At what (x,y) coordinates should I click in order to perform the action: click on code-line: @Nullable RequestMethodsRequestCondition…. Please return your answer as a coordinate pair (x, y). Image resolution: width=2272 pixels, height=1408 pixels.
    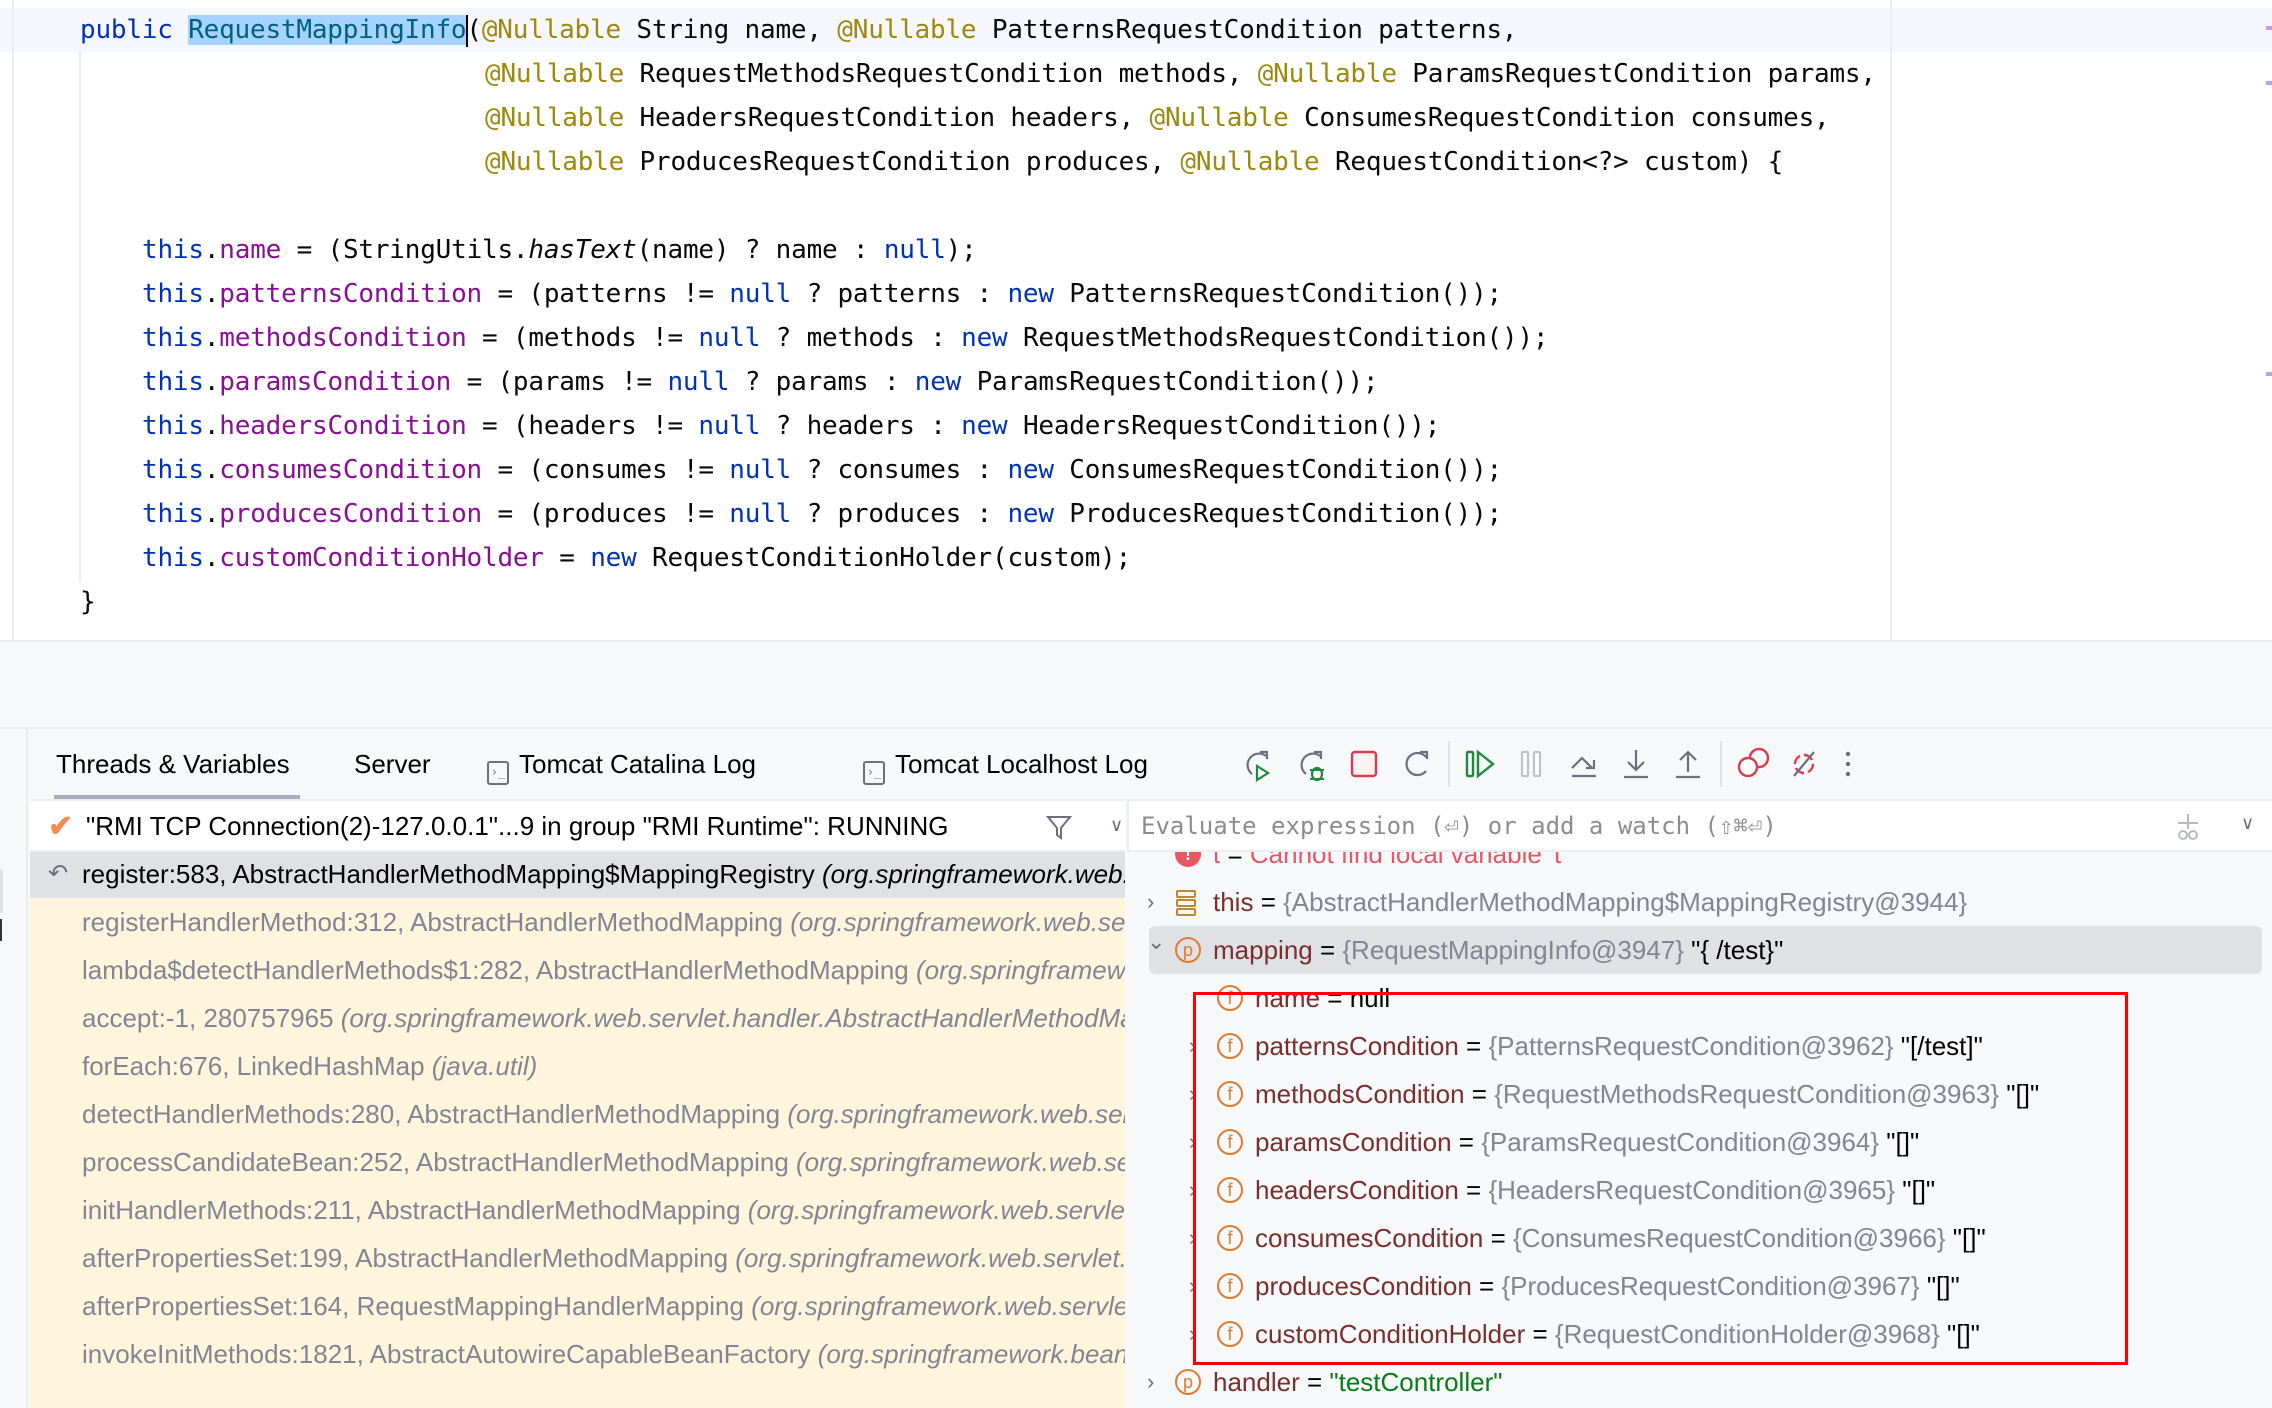
    Looking at the image, I should click on (1180, 74).